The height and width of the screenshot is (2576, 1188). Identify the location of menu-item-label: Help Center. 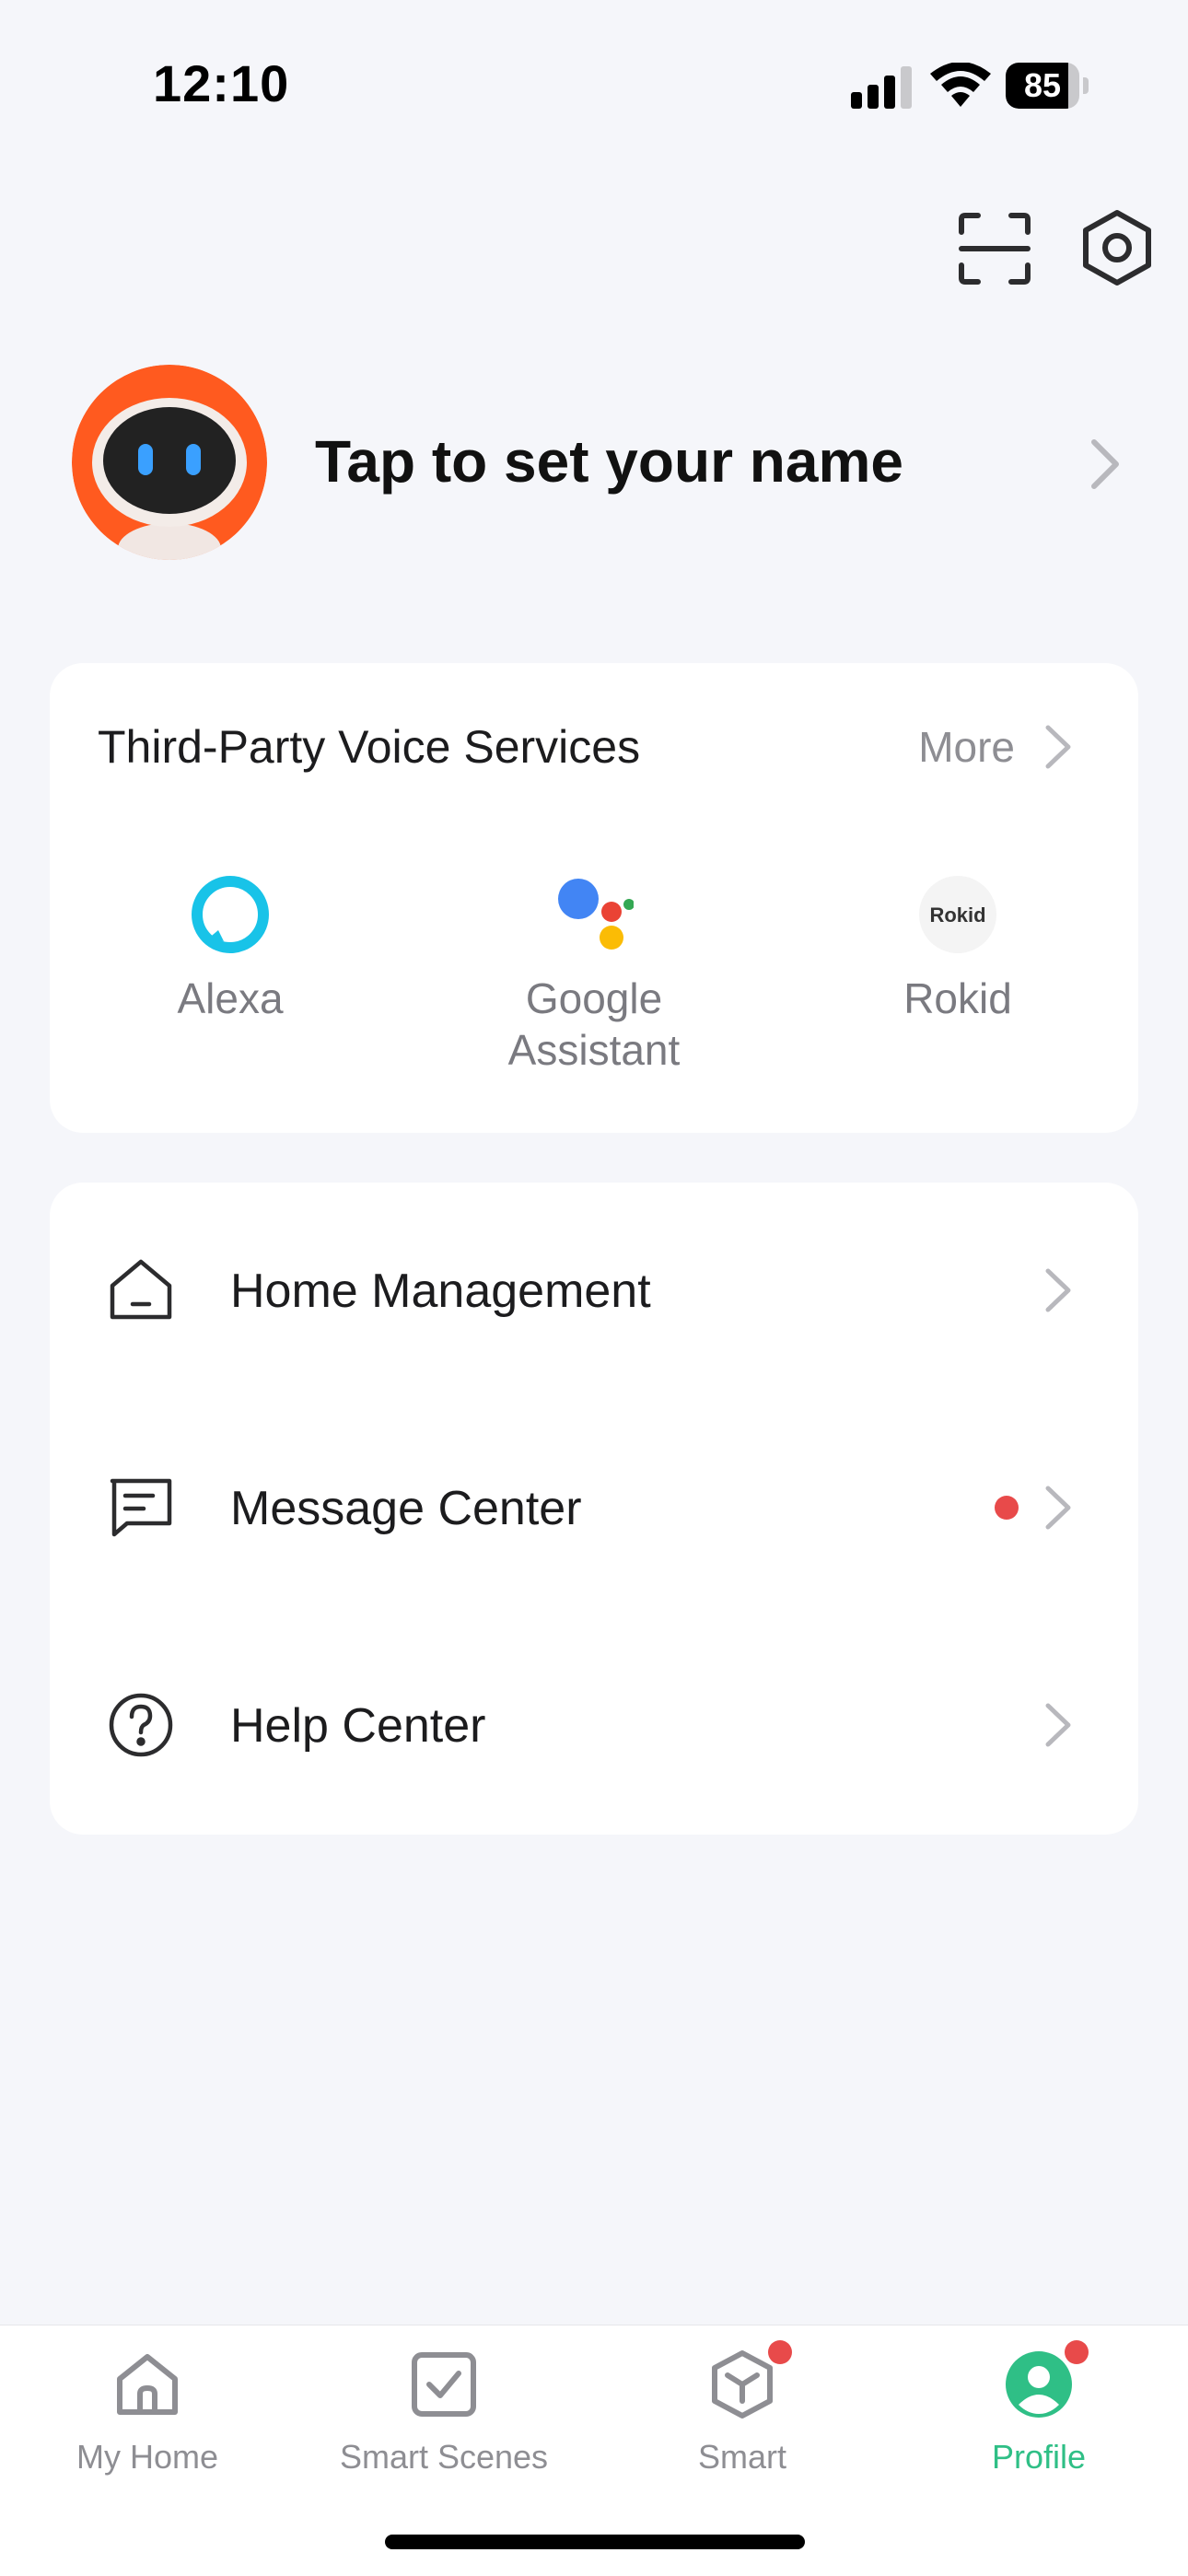
(358, 1726).